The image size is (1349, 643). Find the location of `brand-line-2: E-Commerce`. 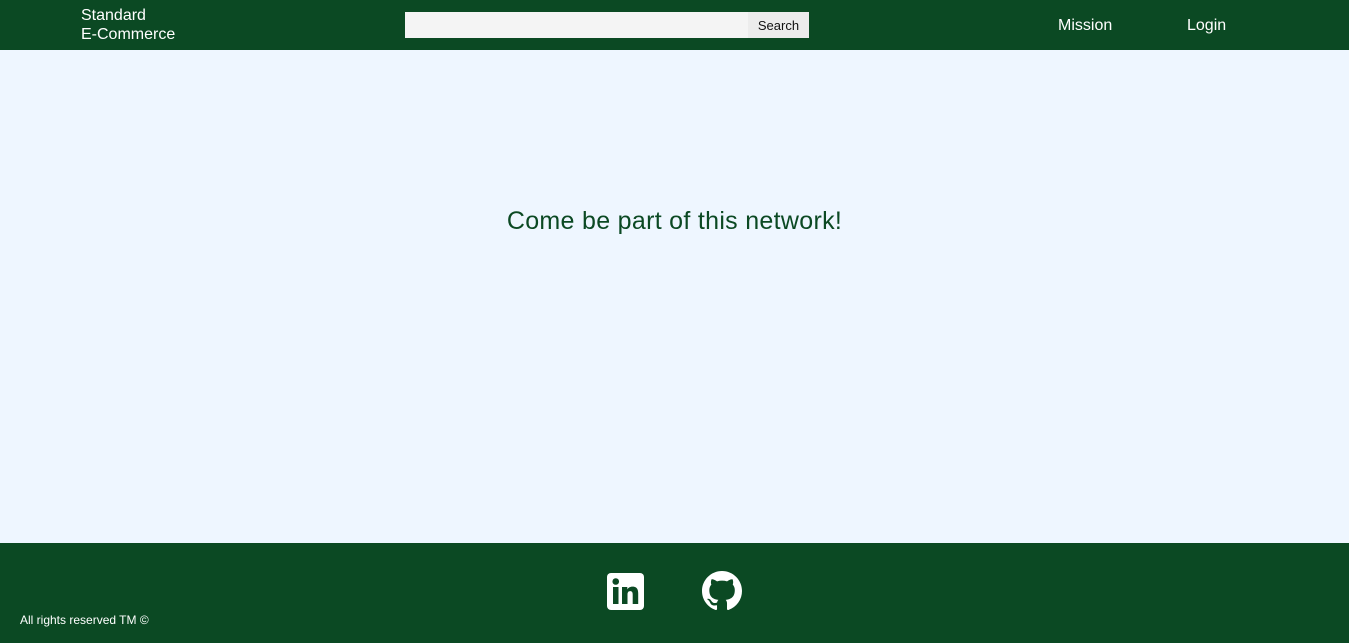

brand-line-2: E-Commerce is located at coordinates (128, 34).